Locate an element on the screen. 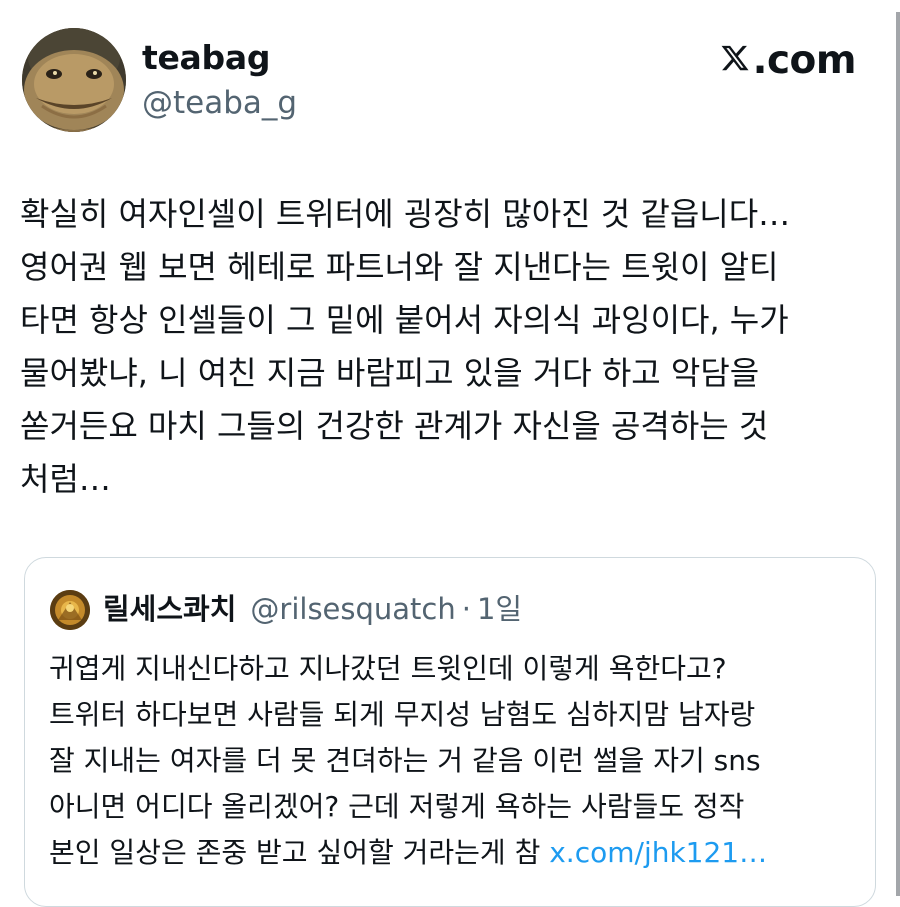 The height and width of the screenshot is (907, 900). author-display-name: teabag is located at coordinates (206, 57).